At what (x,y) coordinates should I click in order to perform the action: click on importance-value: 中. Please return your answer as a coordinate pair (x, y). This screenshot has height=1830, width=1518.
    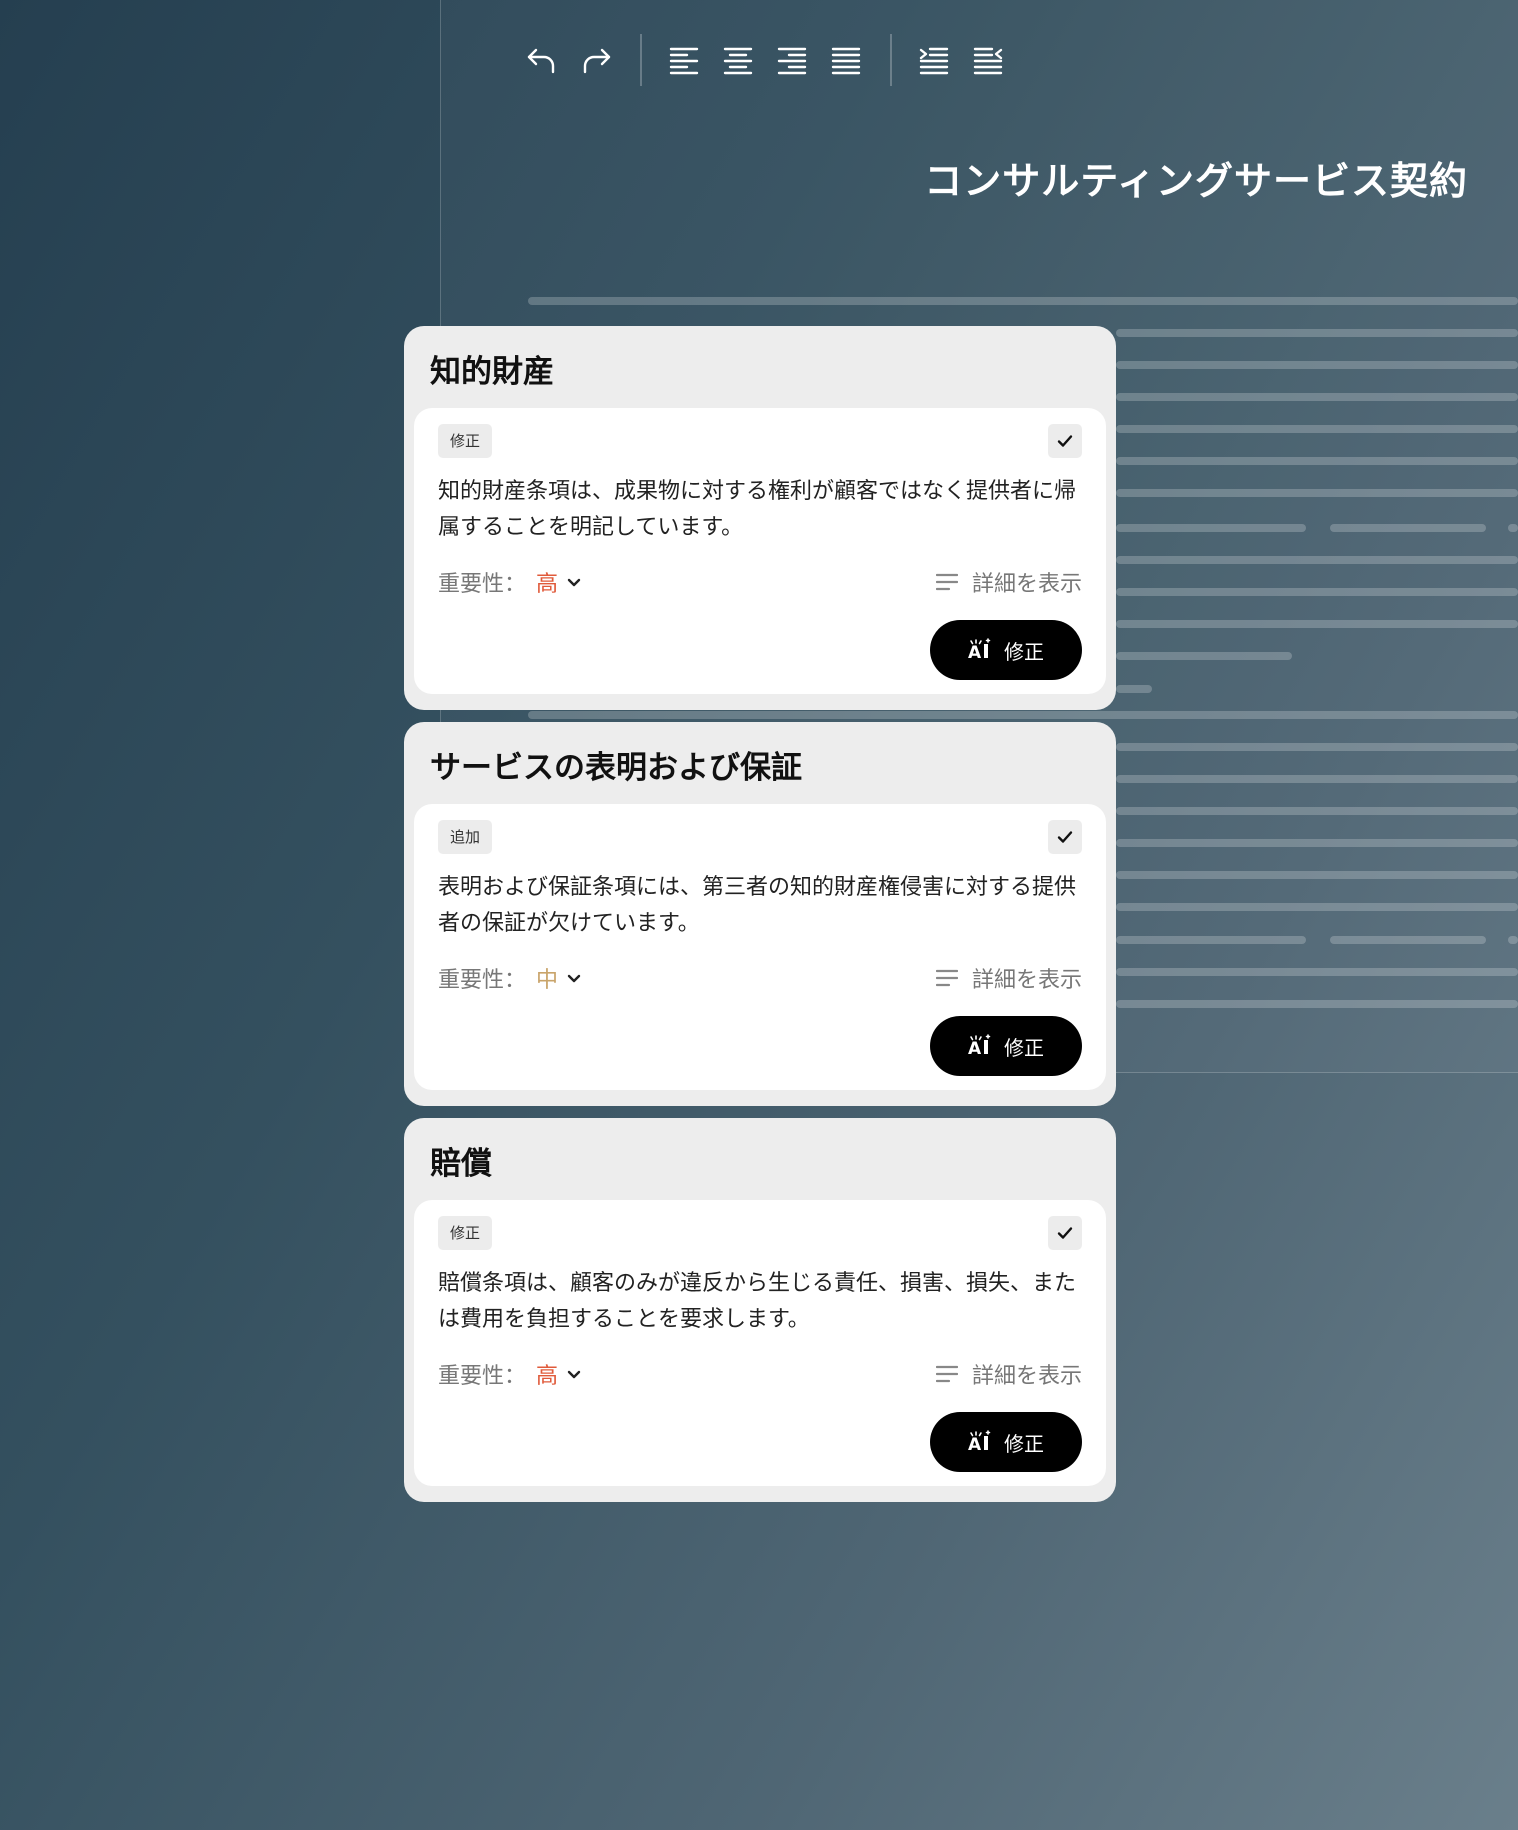
    Looking at the image, I should click on (547, 980).